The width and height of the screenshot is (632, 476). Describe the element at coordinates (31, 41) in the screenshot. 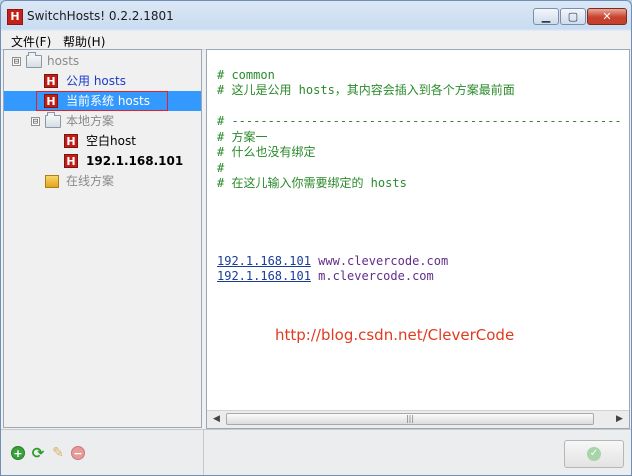

I see `menu-file: 文件(F)` at that location.